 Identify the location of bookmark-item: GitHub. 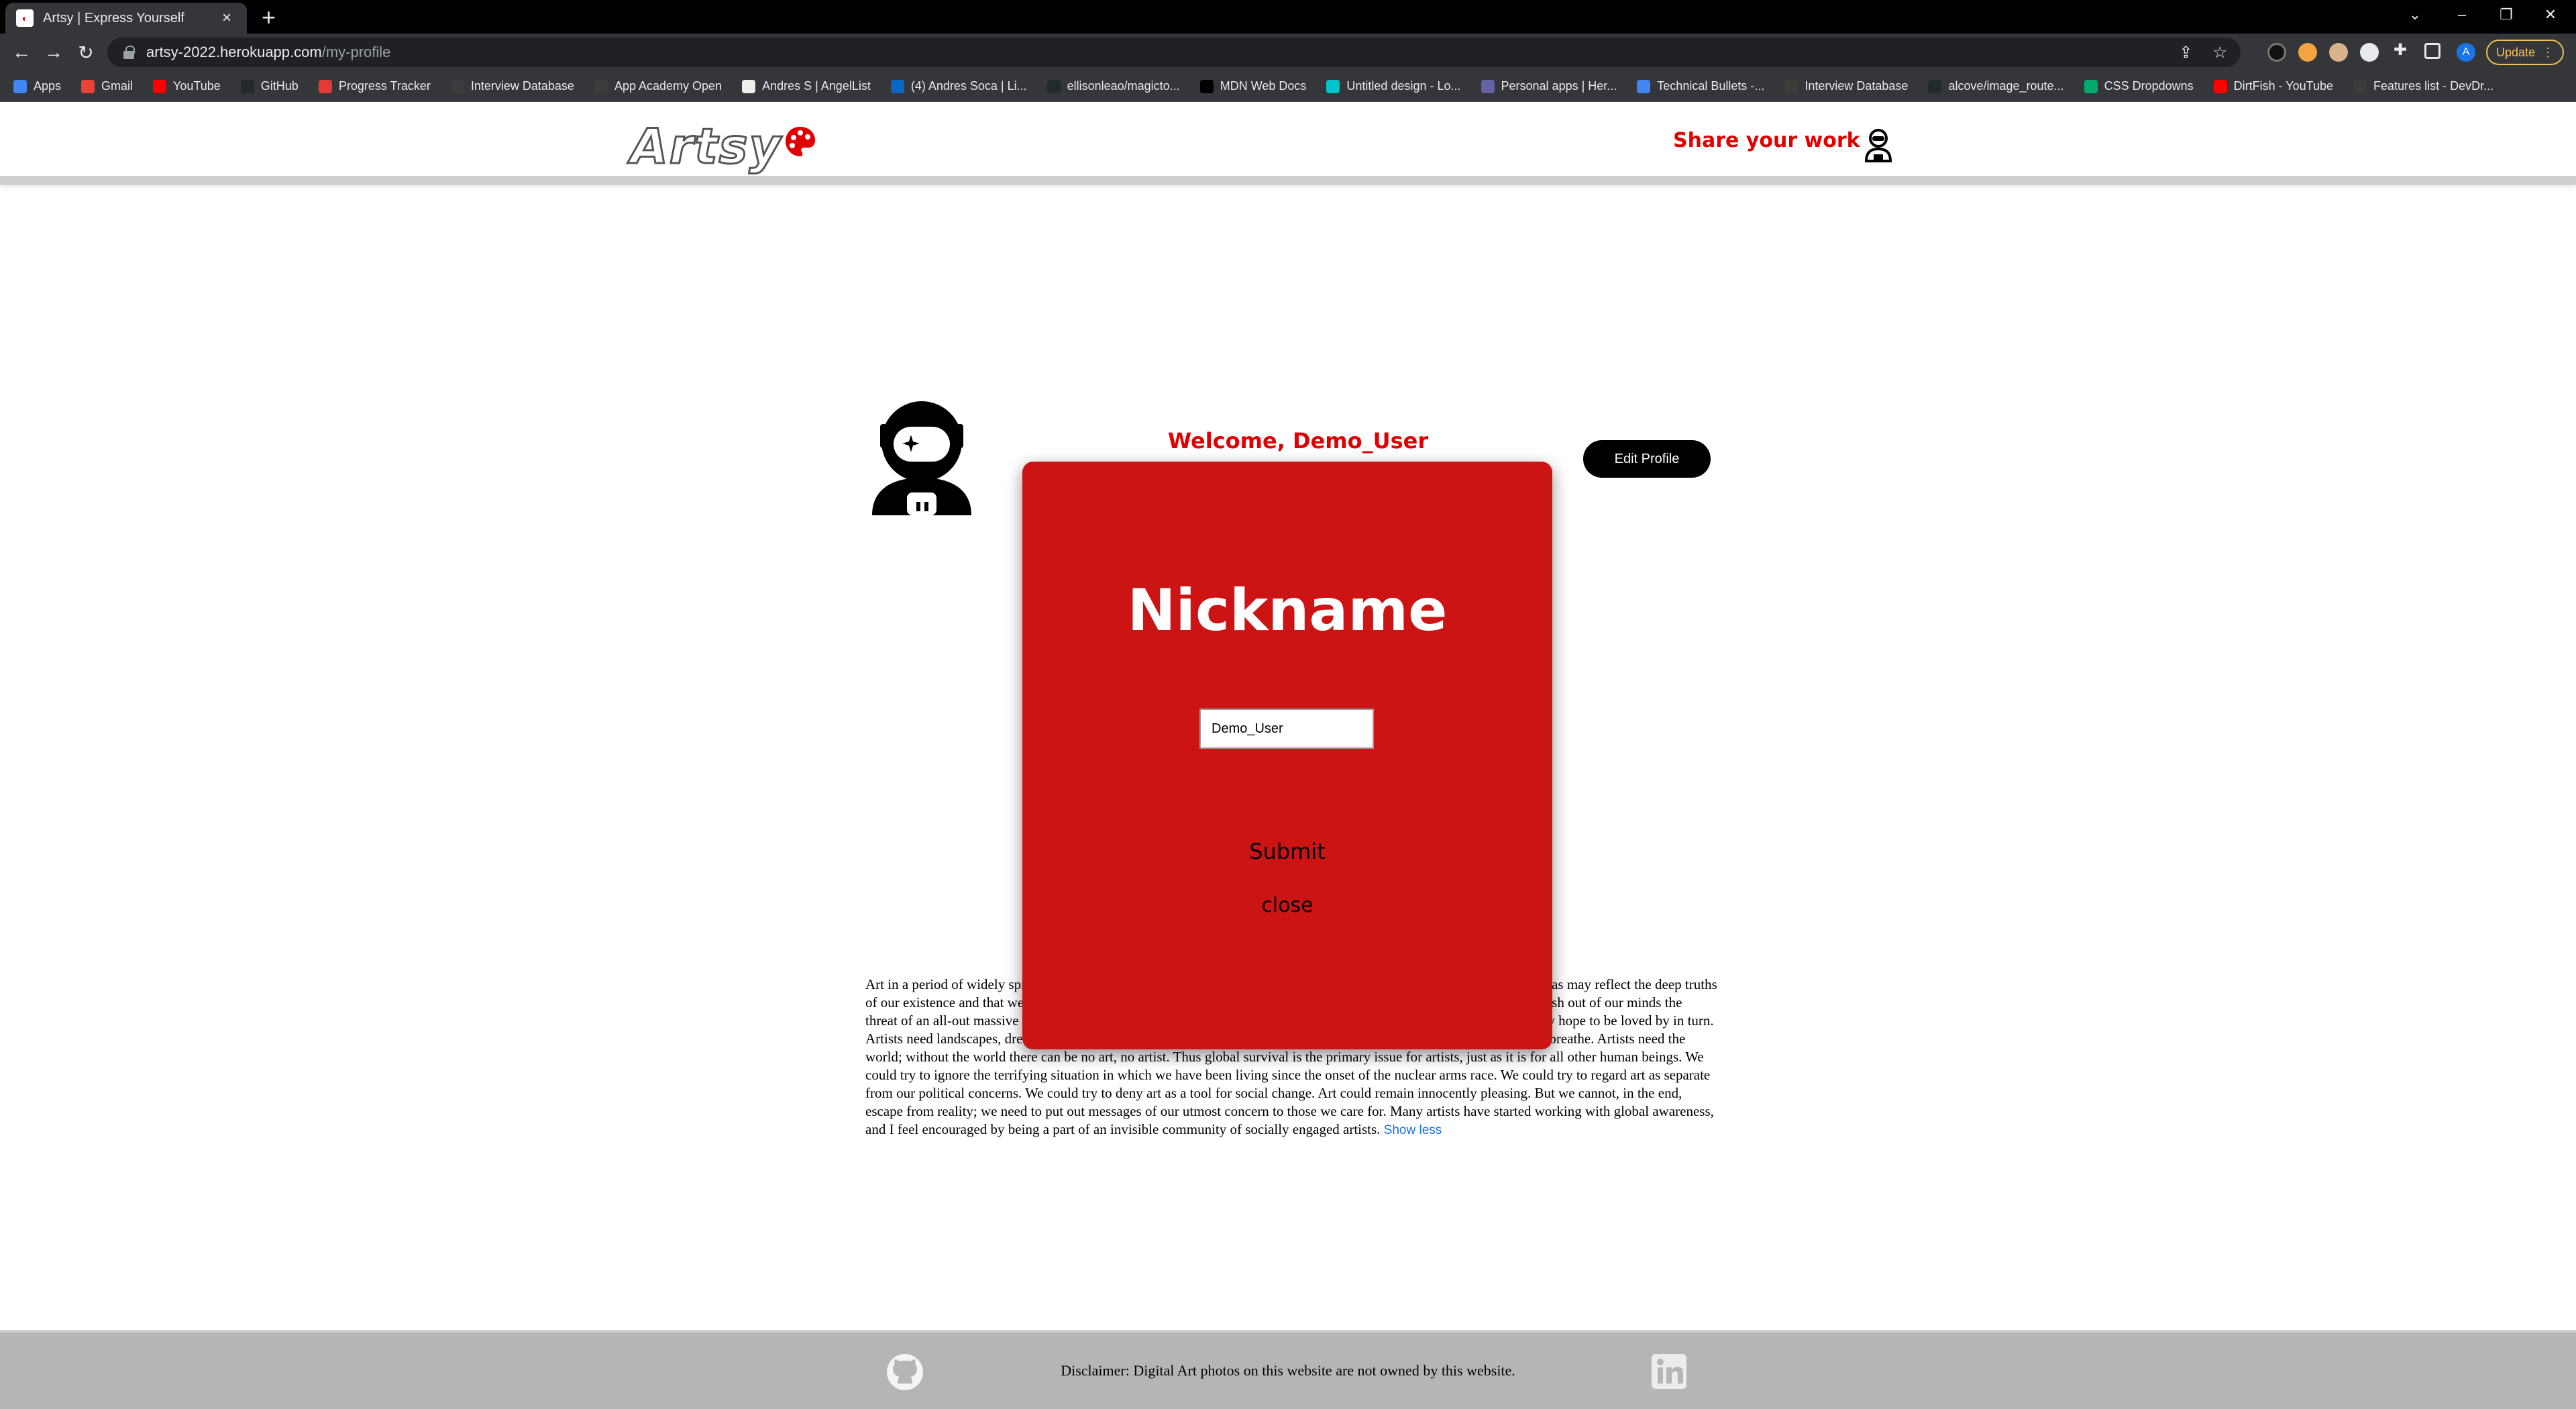
(269, 86).